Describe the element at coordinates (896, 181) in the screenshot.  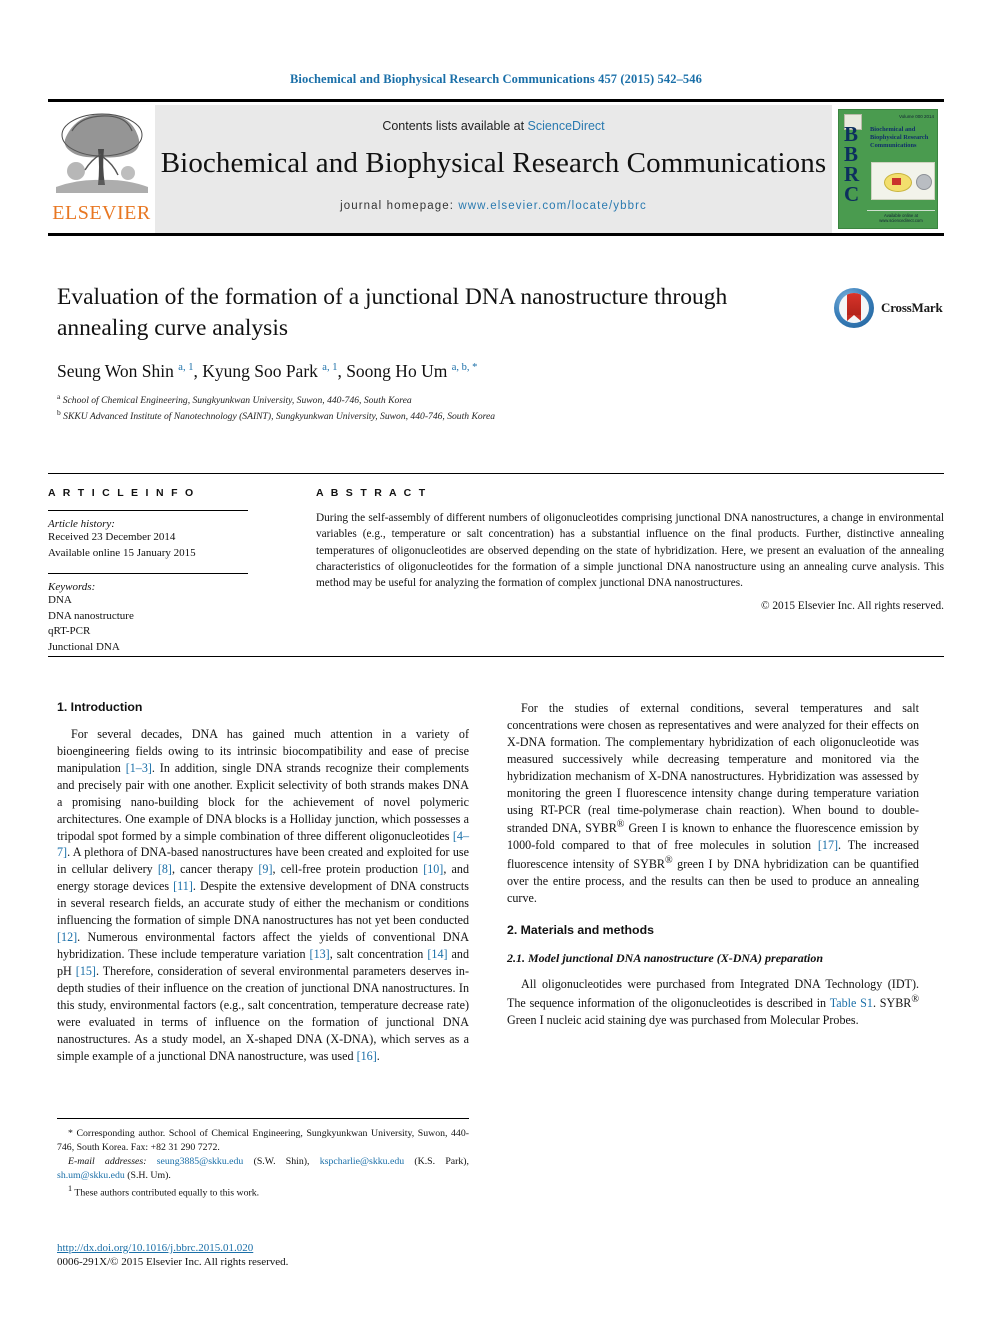
I see `cover-highlight-shape` at that location.